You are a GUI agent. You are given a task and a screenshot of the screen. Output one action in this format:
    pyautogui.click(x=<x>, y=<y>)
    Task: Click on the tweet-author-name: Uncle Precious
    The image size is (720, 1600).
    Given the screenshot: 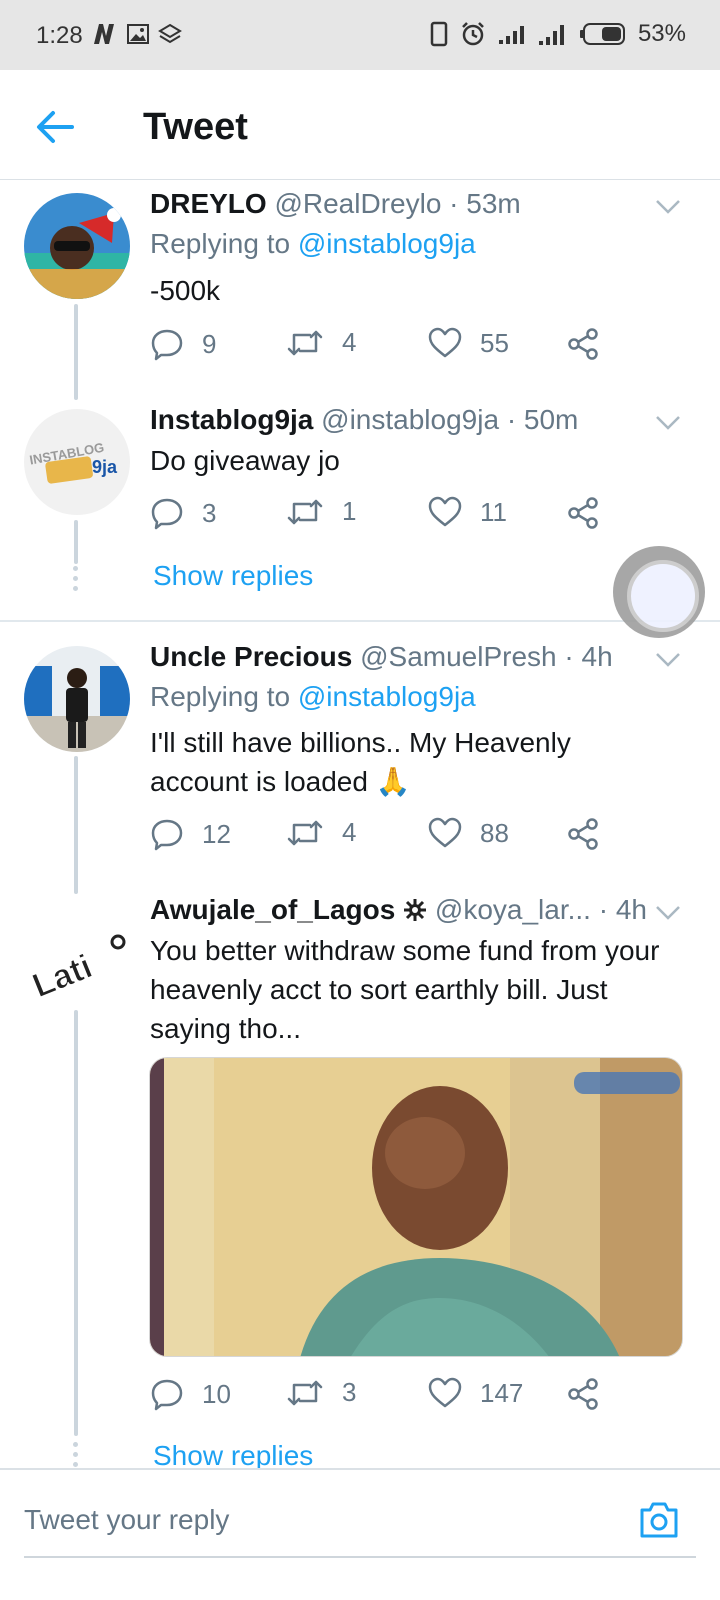 What is the action you would take?
    pyautogui.click(x=251, y=656)
    